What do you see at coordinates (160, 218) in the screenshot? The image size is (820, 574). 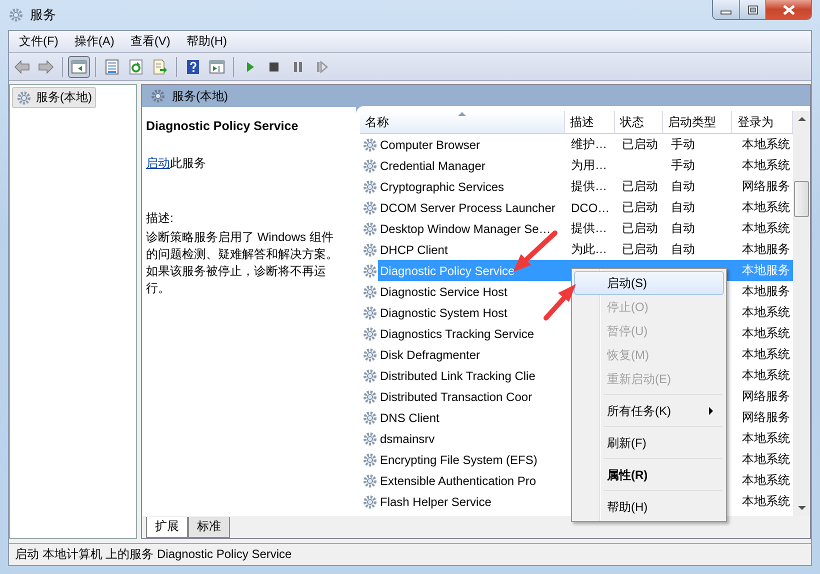 I see `description-label: 描述:` at bounding box center [160, 218].